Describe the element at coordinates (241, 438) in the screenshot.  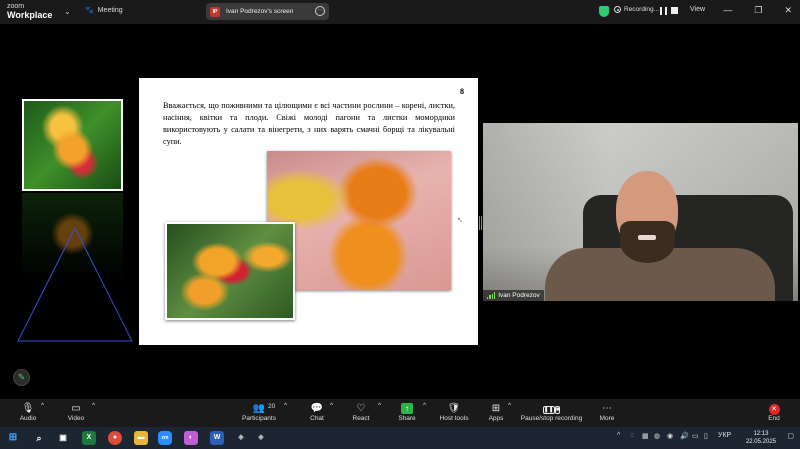
I see `app-icon-1: ◈` at that location.